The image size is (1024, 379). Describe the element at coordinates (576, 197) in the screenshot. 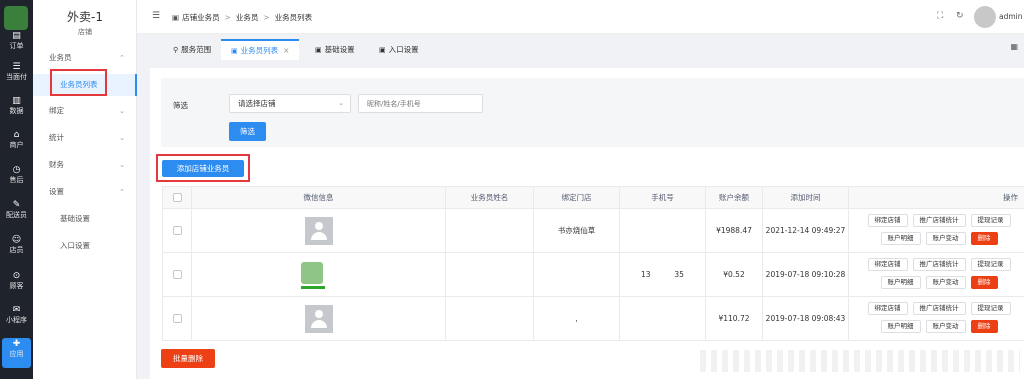

I see `col-header-store: 绑定门店` at that location.